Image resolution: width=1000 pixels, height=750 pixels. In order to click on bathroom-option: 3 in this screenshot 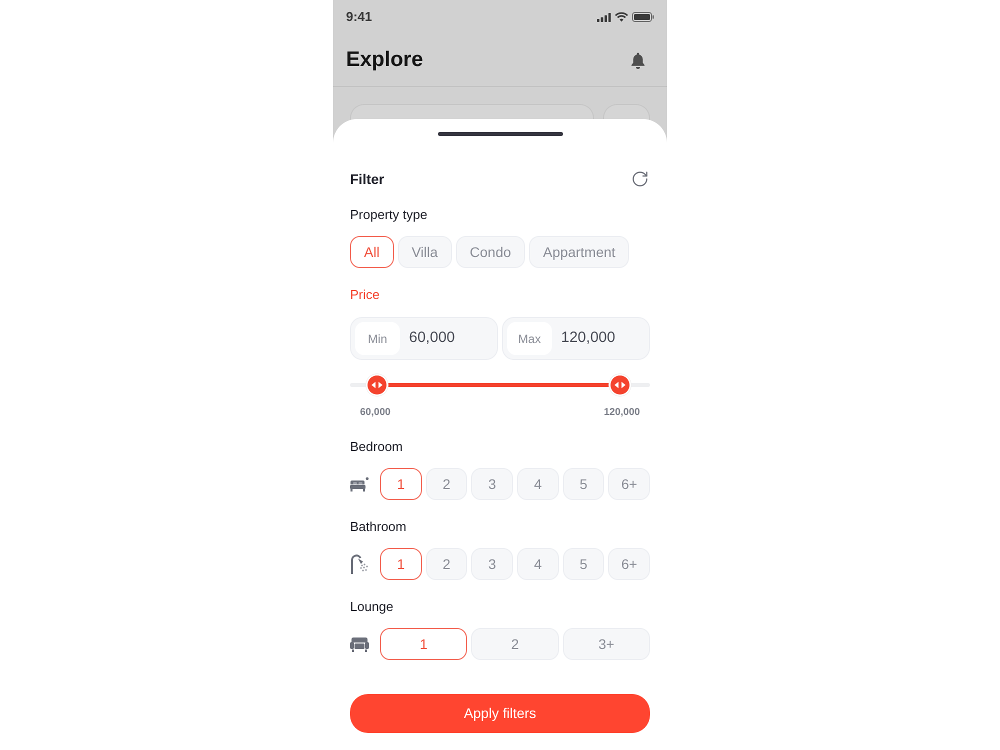, I will do `click(492, 564)`.